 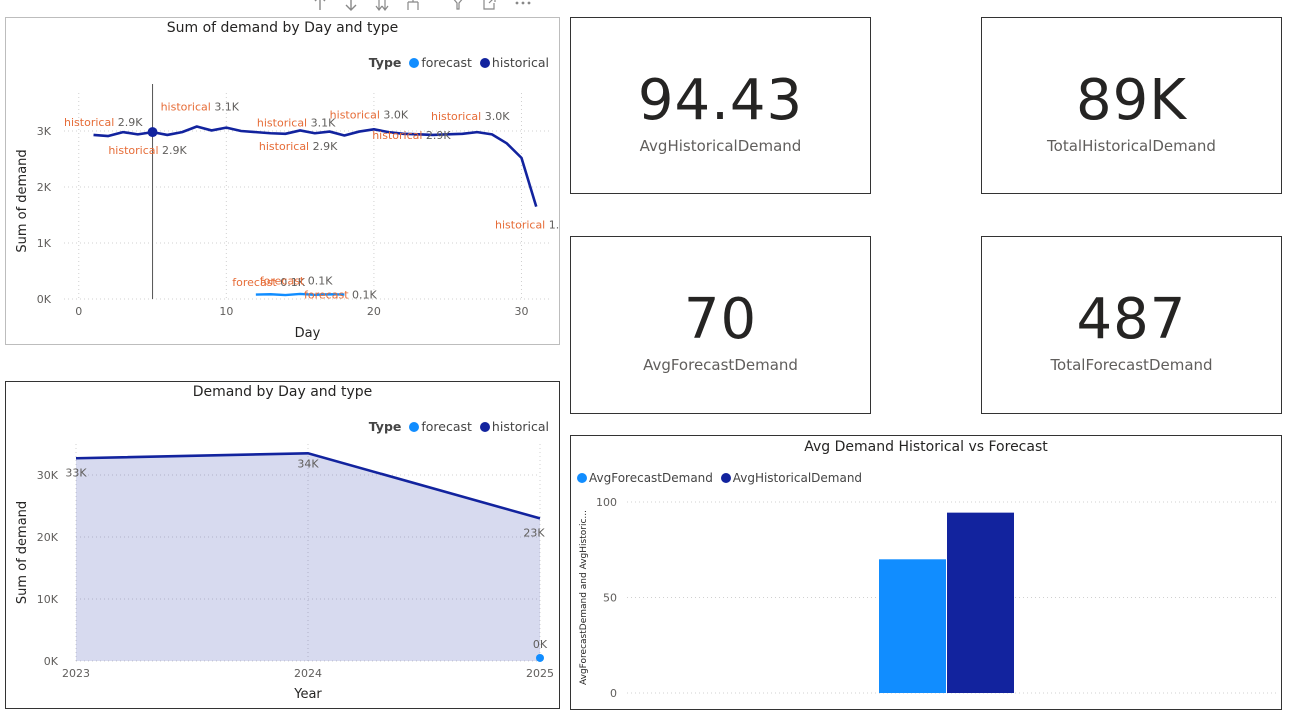 What do you see at coordinates (76, 472) in the screenshot?
I see `data-label: 33K` at bounding box center [76, 472].